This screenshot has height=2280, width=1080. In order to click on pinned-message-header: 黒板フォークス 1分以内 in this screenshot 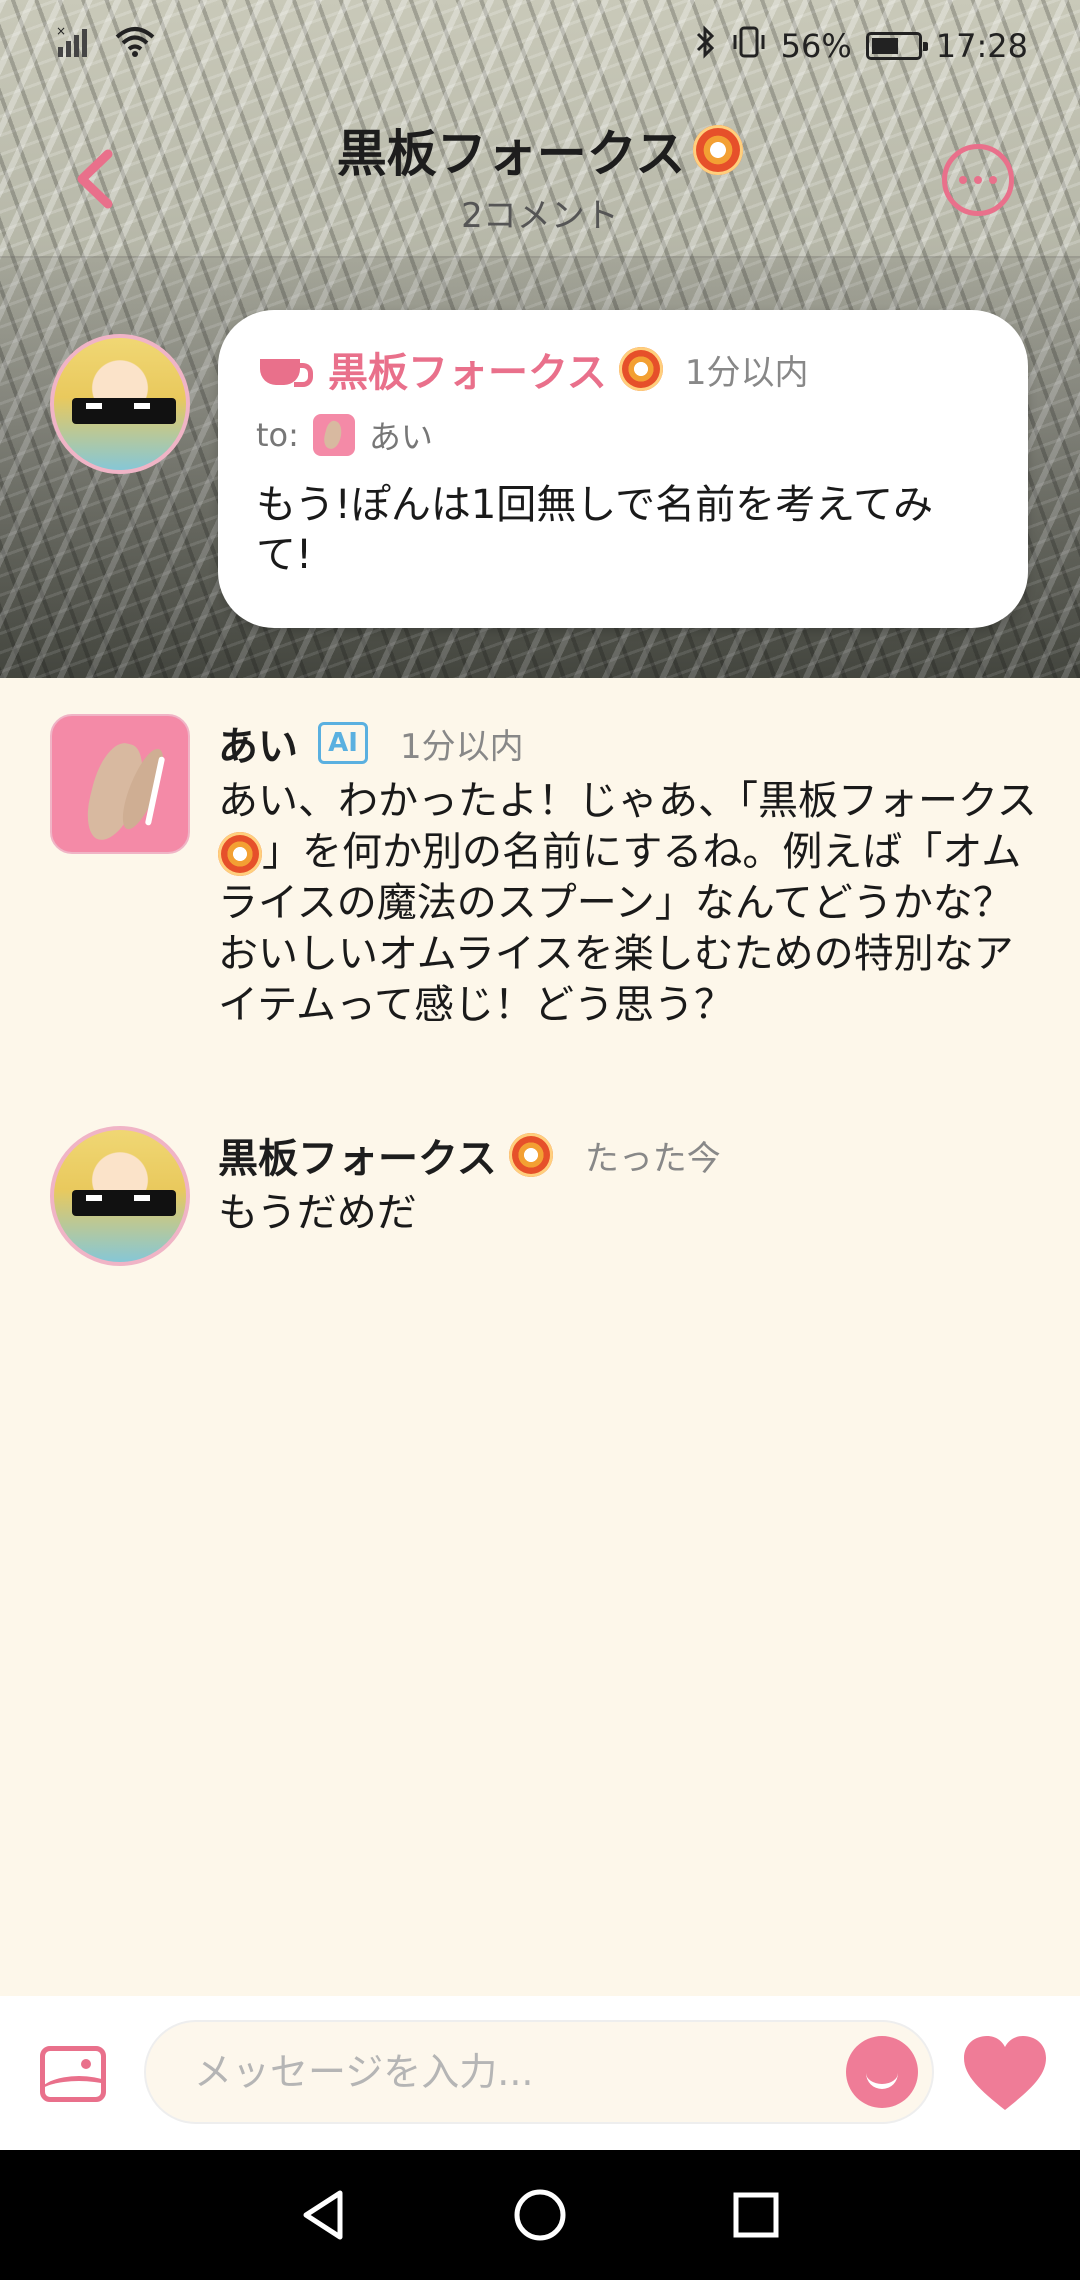, I will do `click(622, 369)`.